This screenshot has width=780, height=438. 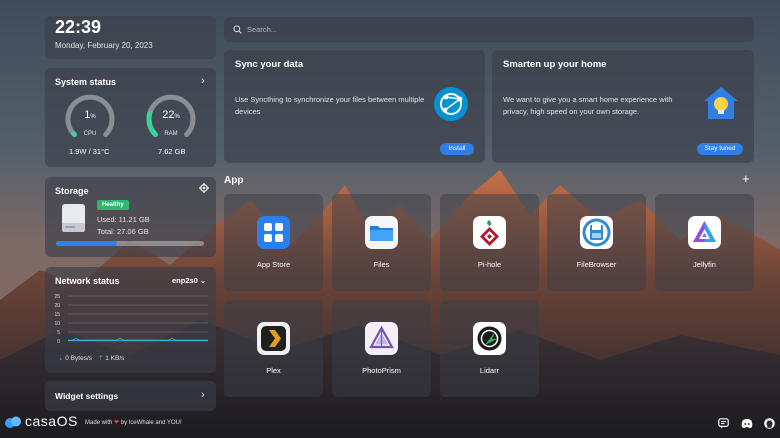 I want to click on interface-select: enp2s0 ⌄, so click(x=189, y=280).